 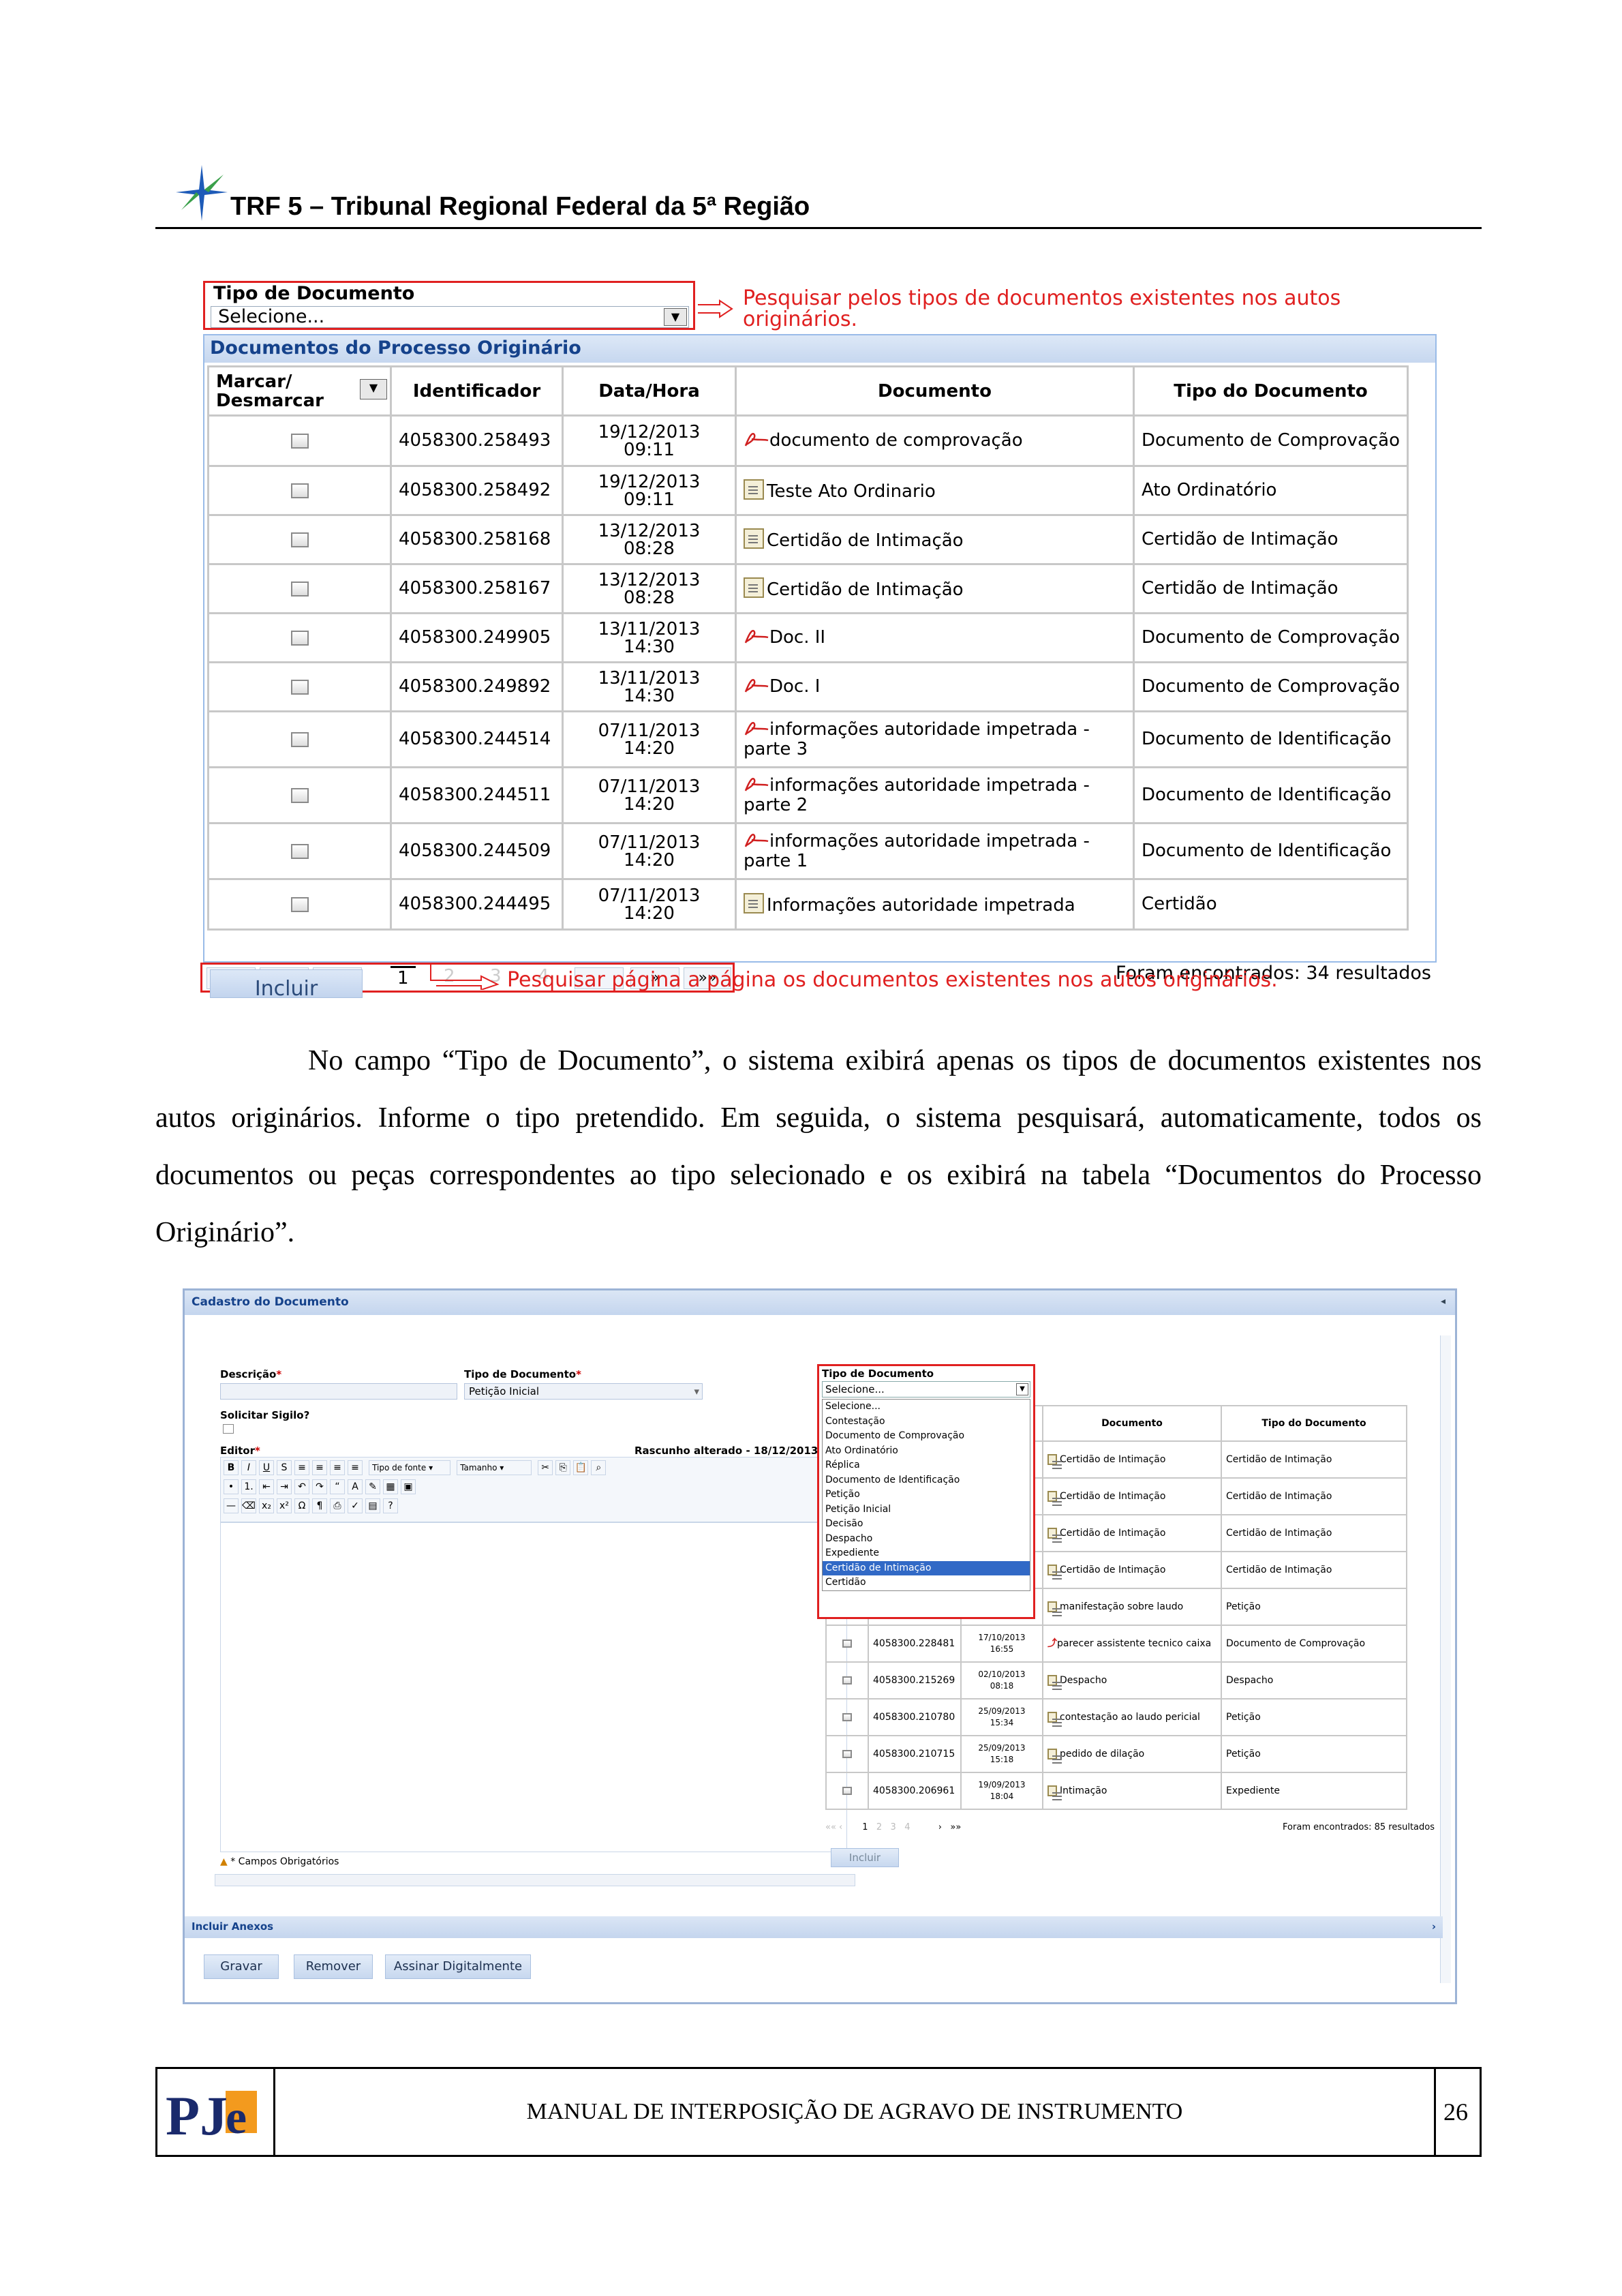 What do you see at coordinates (834, 1827) in the screenshot?
I see `first-page-button: «« ‹` at bounding box center [834, 1827].